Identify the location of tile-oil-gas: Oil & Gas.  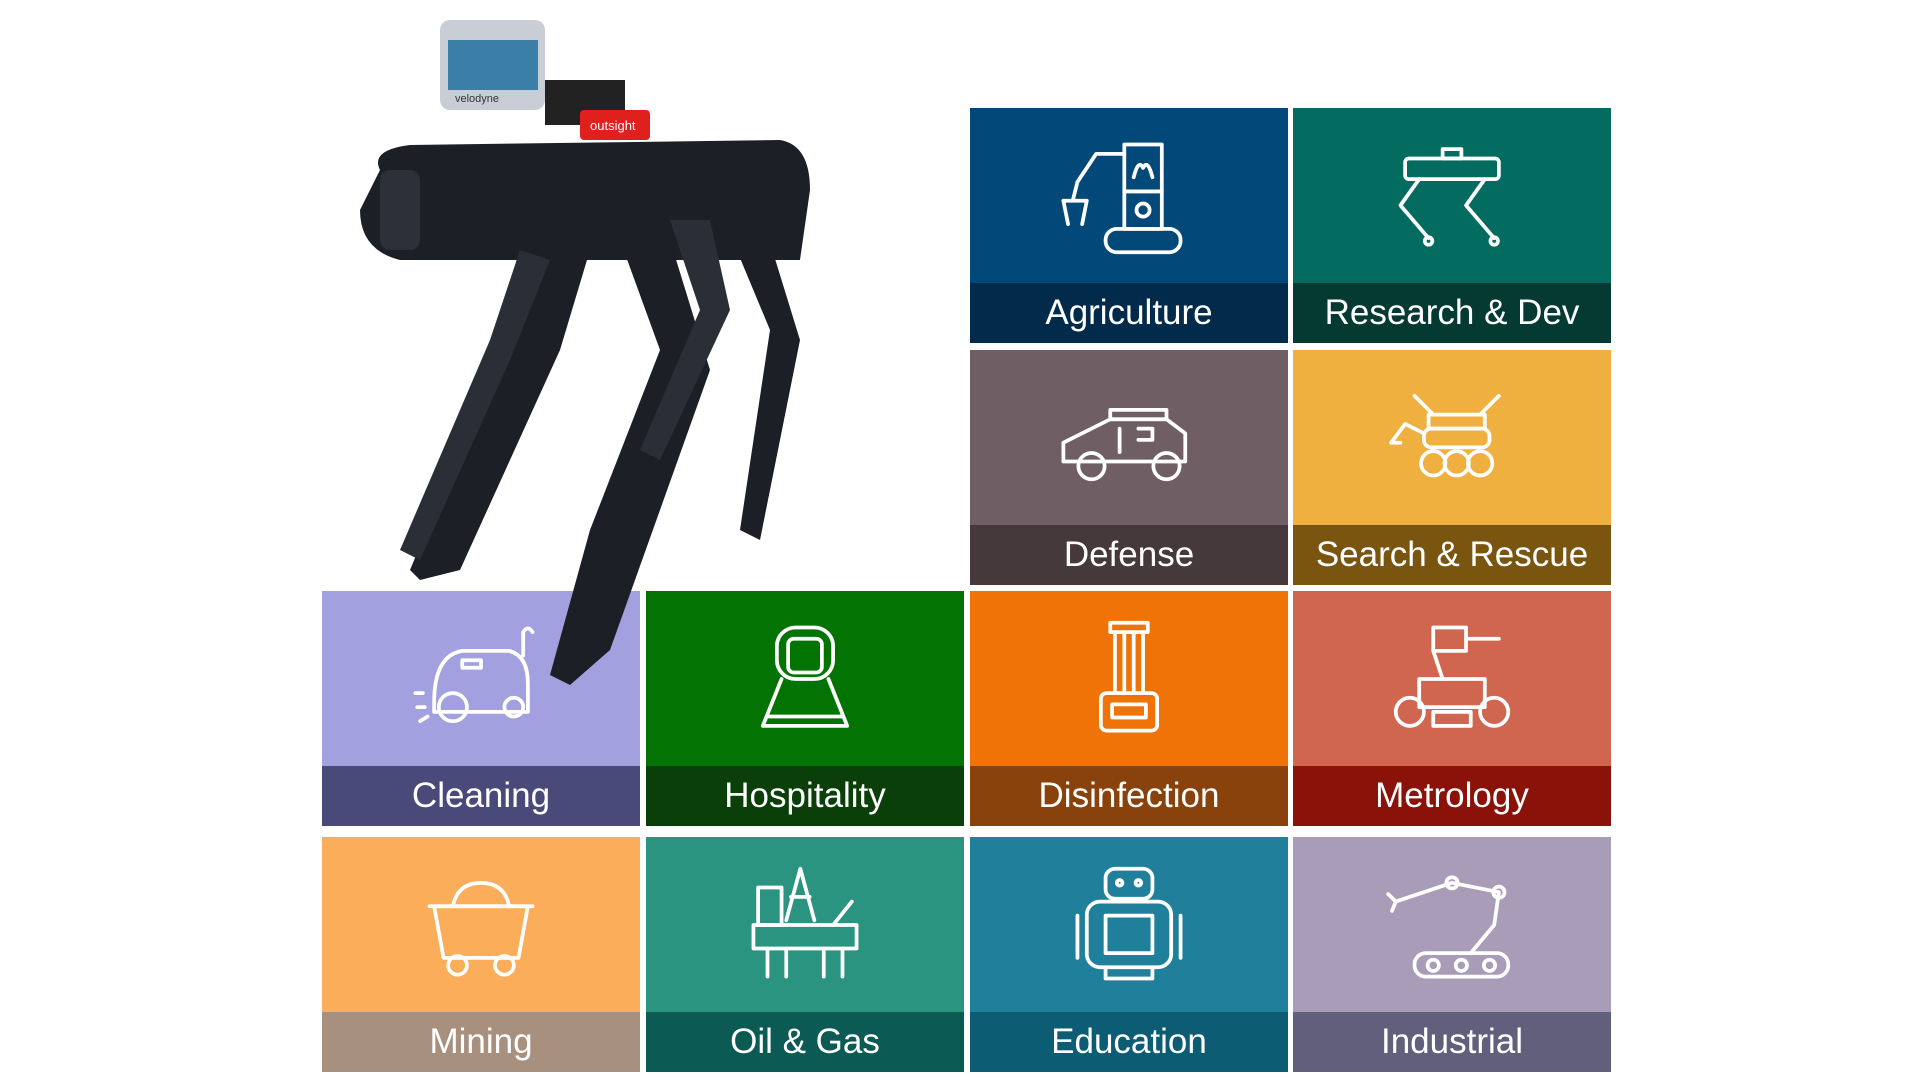
(805, 954).